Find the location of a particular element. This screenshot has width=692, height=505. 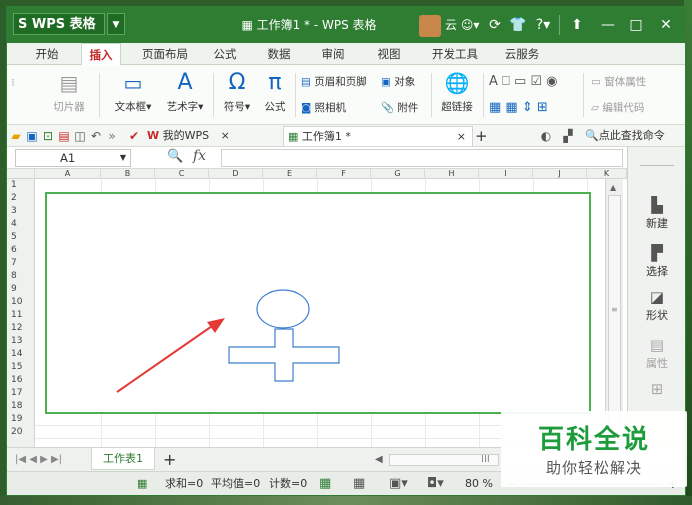

row-header: 14 is located at coordinates (21, 354).